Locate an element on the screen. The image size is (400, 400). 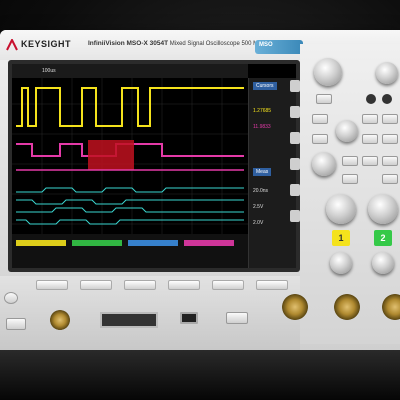
probe-comp-connector is located at coordinates (60, 320).